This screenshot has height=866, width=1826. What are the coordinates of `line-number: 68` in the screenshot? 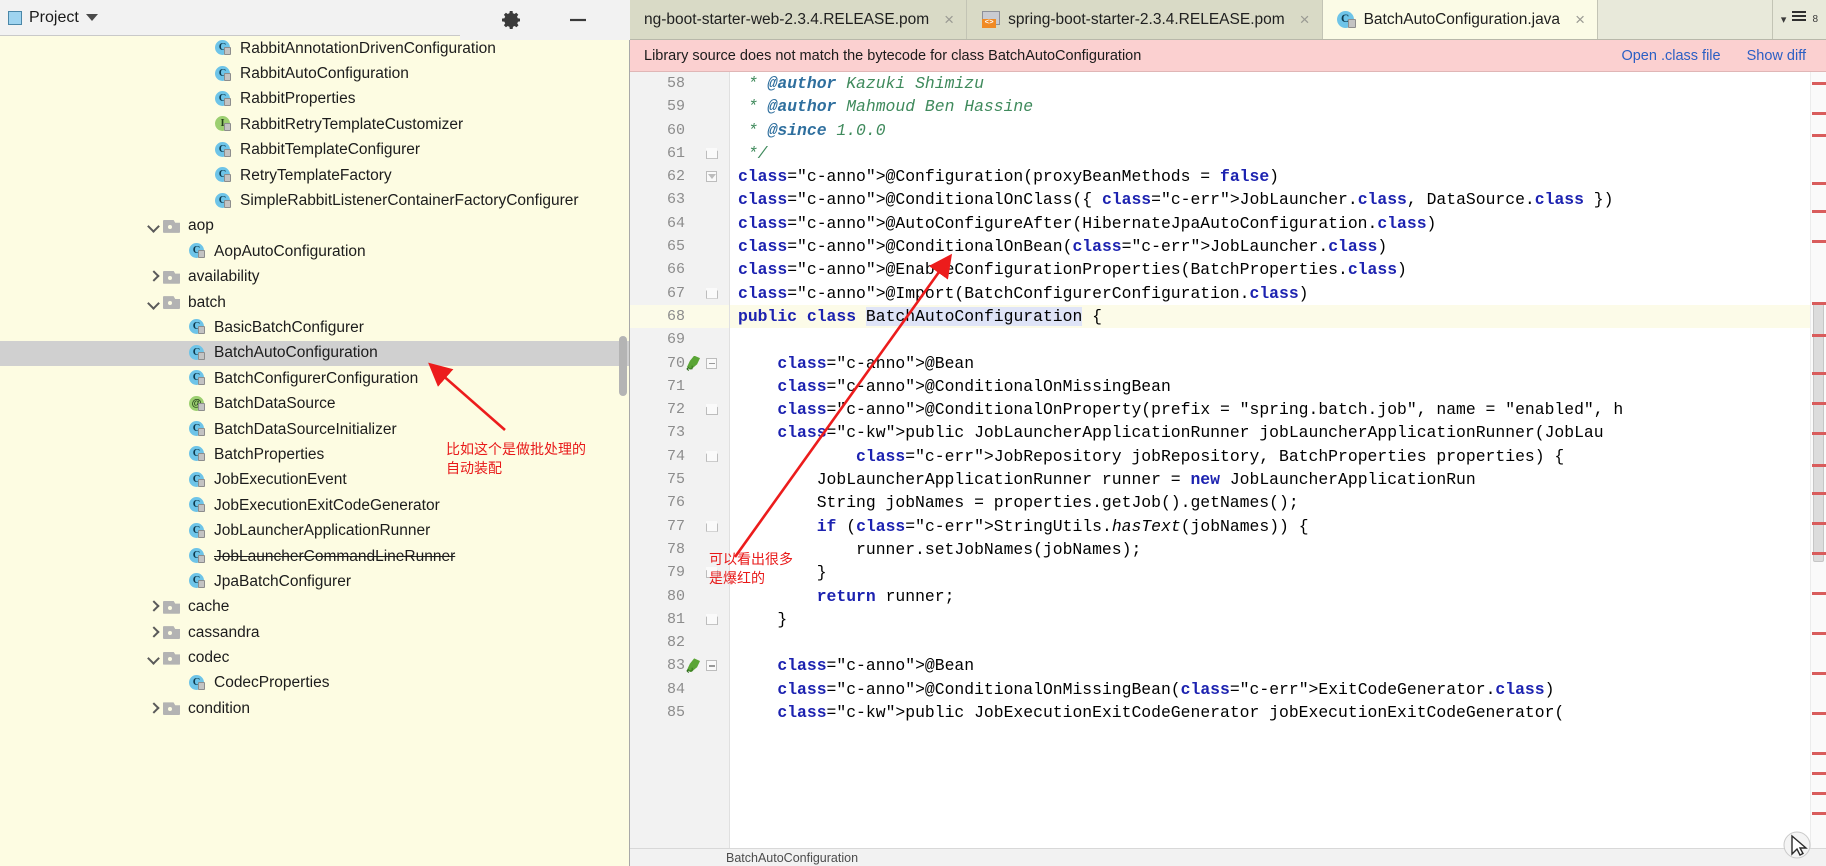 It's located at (679, 316).